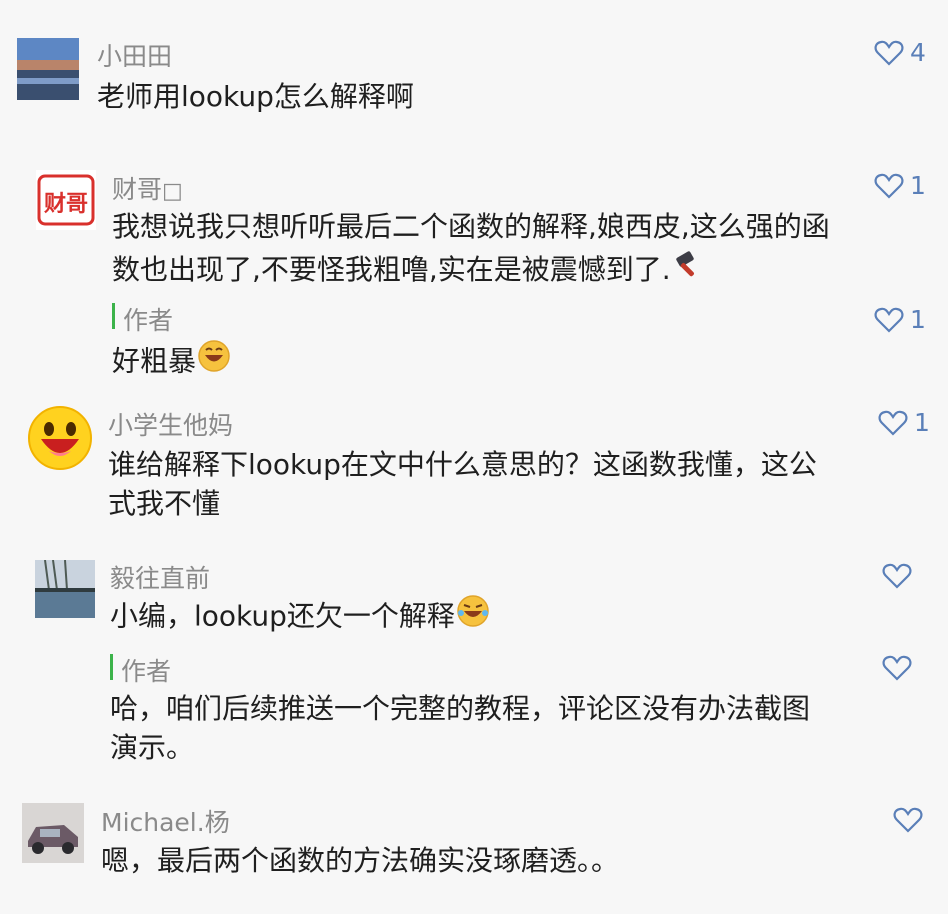 Image resolution: width=948 pixels, height=914 pixels. I want to click on comment-text: 嗯，最后两个函数的方法确实没琢磨透。。, so click(360, 860).